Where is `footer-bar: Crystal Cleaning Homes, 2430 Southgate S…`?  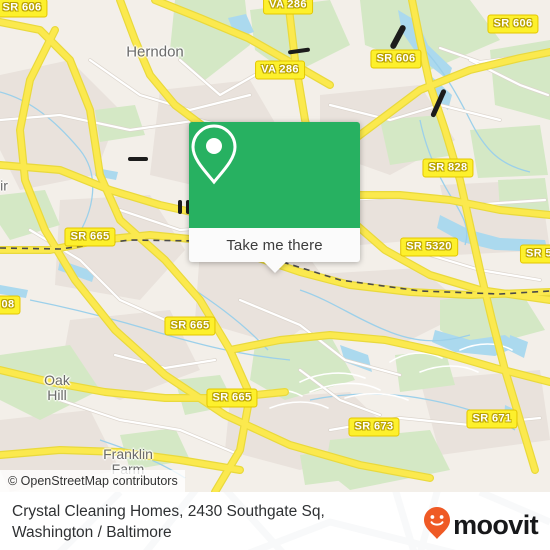 footer-bar: Crystal Cleaning Homes, 2430 Southgate S… is located at coordinates (275, 521).